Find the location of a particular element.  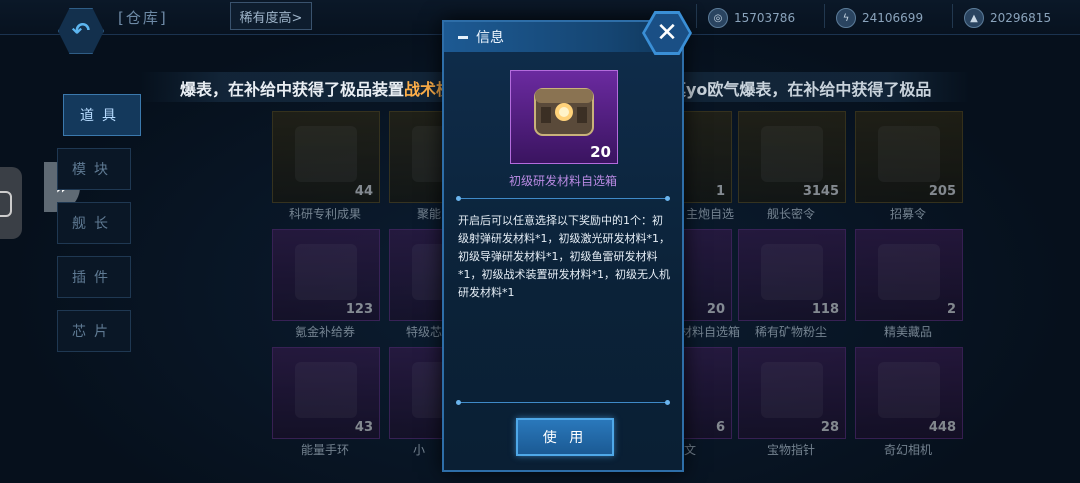

item-count: 43 is located at coordinates (363, 427).